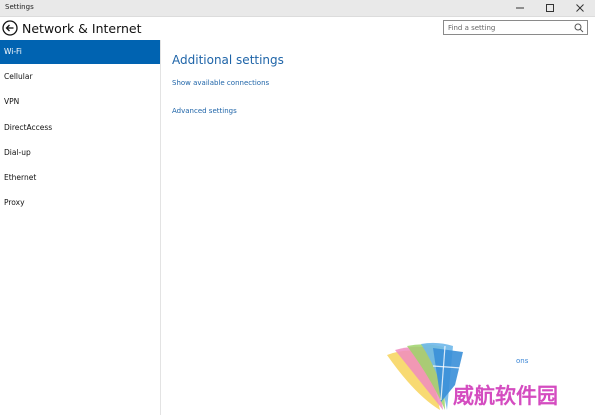  I want to click on sidebar-item-proxy: Proxy, so click(80, 203).